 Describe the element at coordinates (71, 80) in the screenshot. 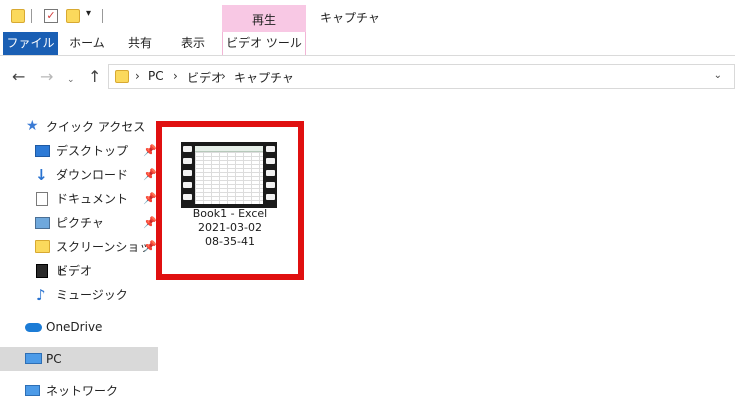

I see `recent-locations-chevron-icon: ⌄` at that location.